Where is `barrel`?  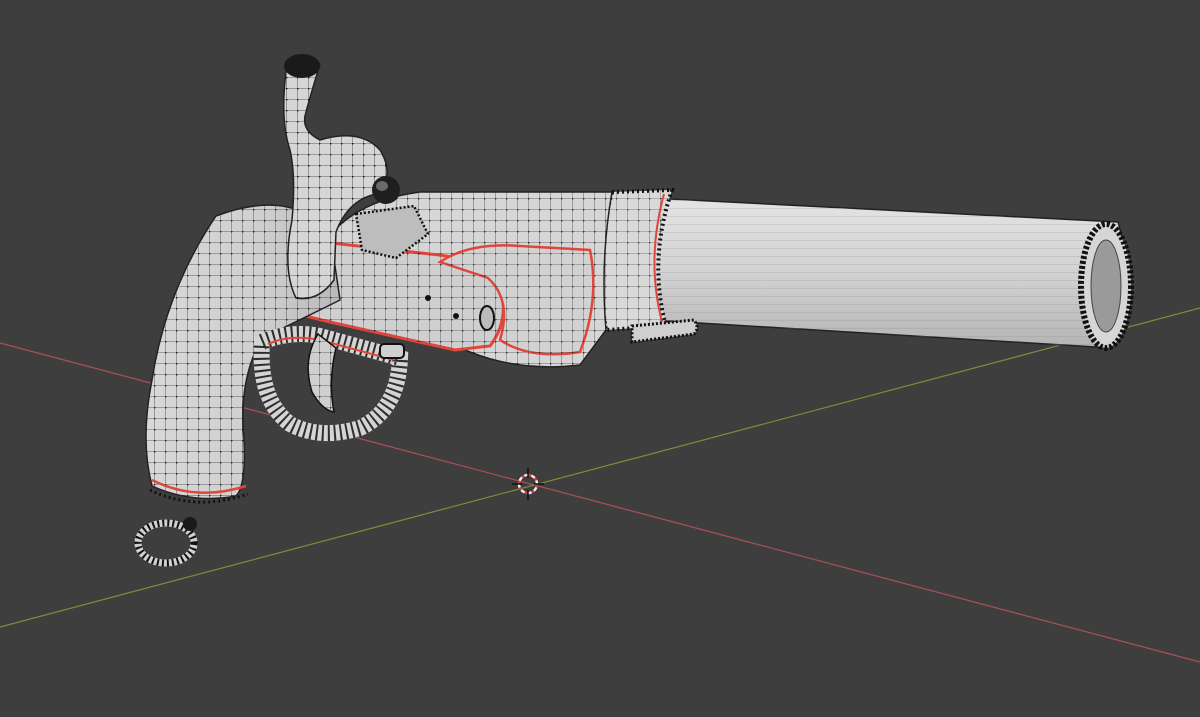
barrel is located at coordinates (891, 274).